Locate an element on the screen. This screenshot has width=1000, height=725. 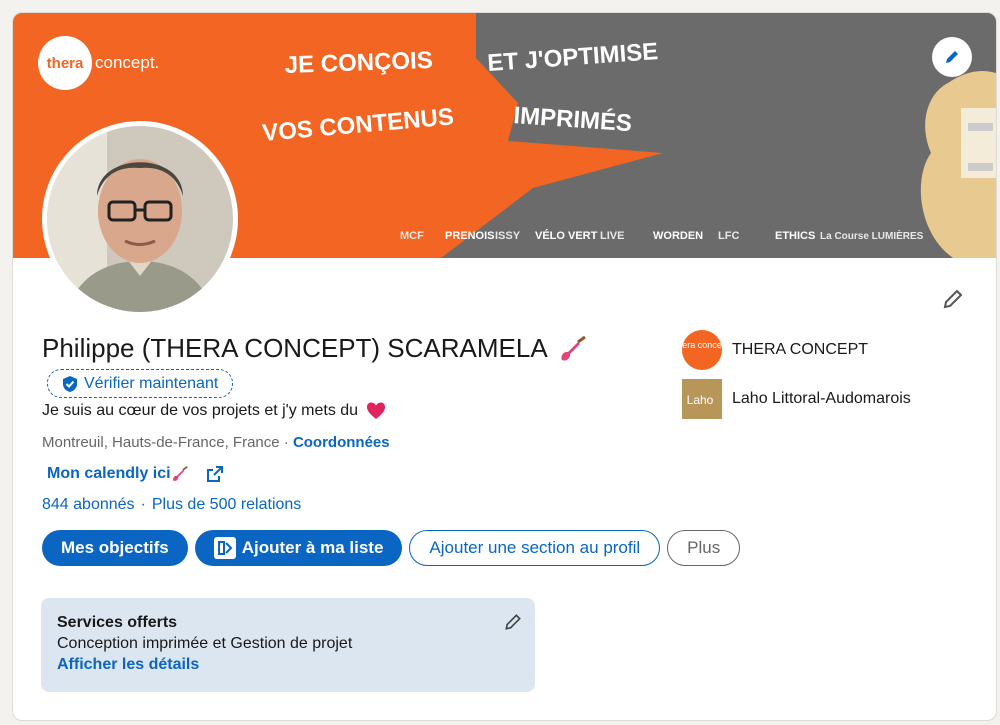
edit-banner-button is located at coordinates (952, 57).